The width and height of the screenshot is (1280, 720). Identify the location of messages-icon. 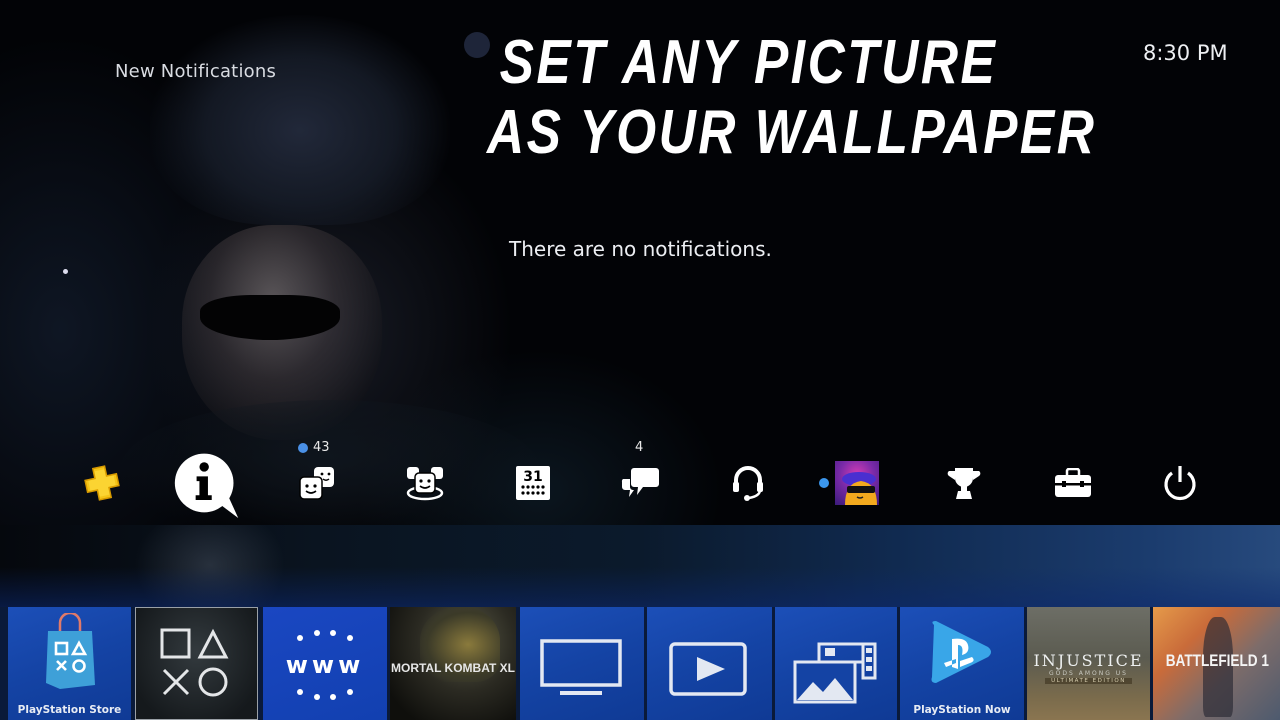
(640, 482).